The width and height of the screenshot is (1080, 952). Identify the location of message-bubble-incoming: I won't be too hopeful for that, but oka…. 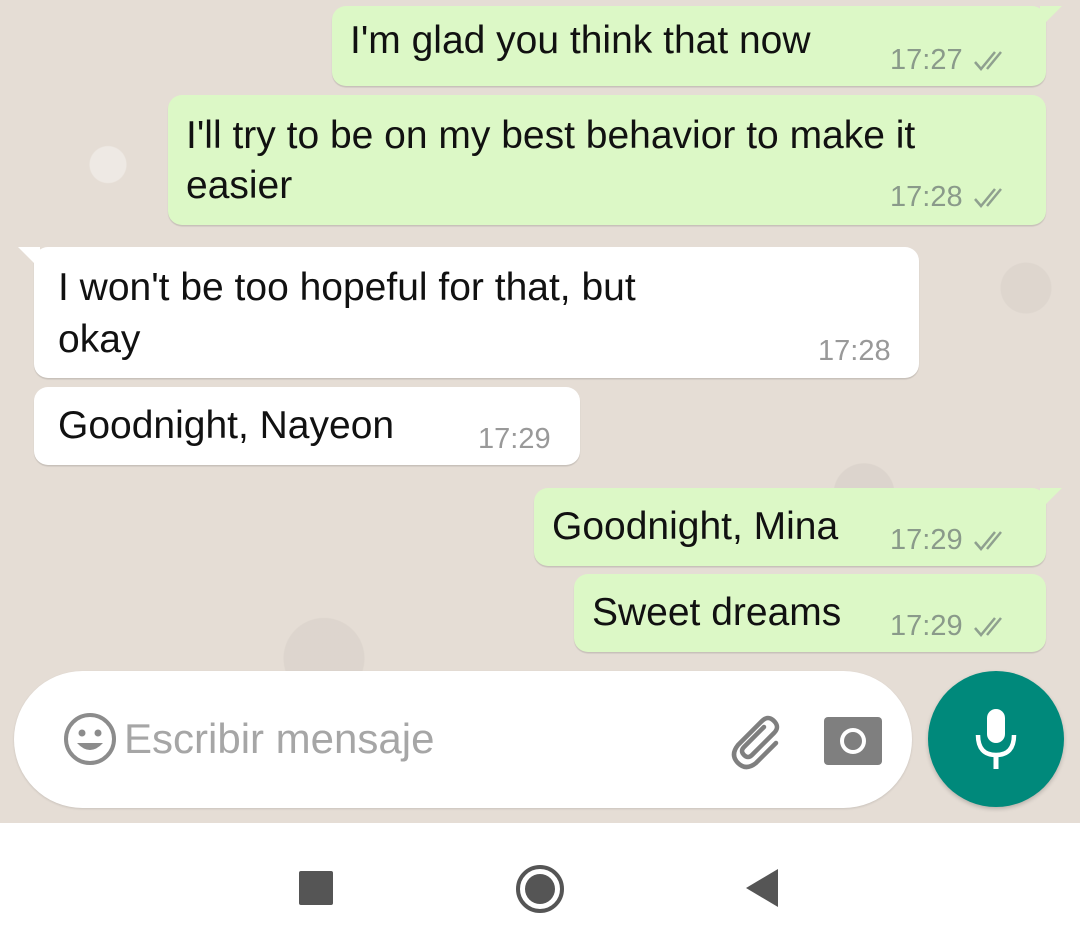
(468, 312).